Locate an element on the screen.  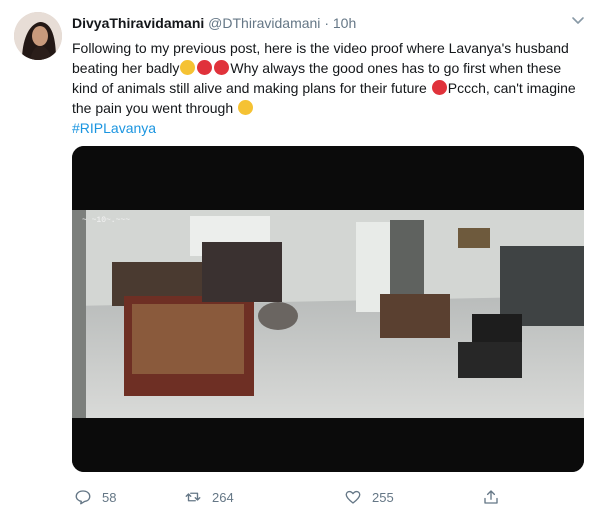
share-button is located at coordinates (496, 497).